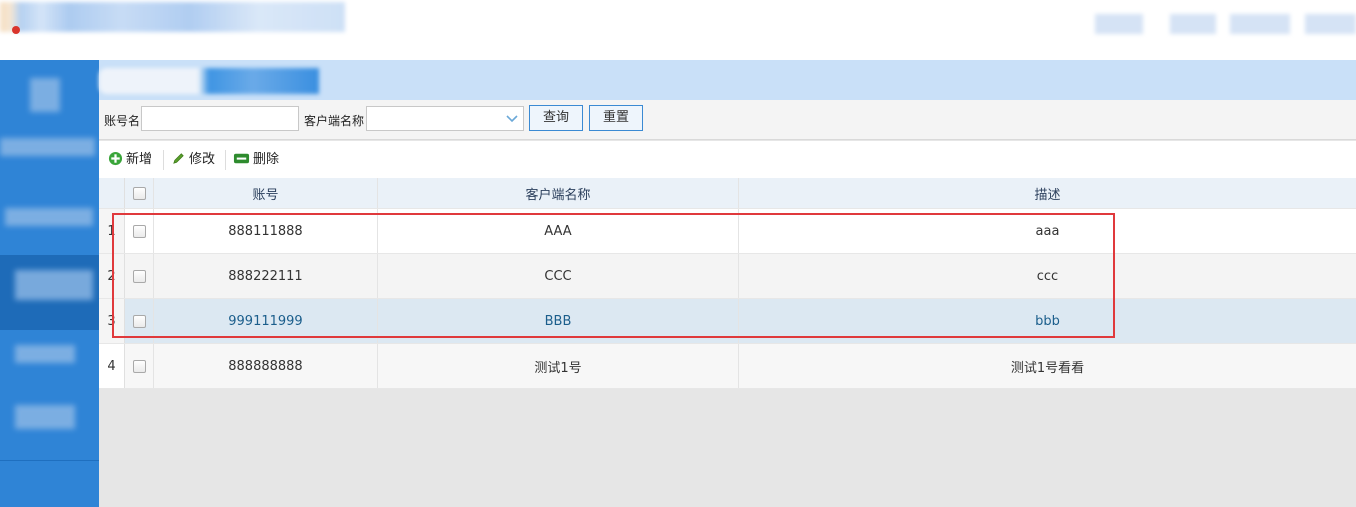  Describe the element at coordinates (112, 276) in the screenshot. I see `row-number: 2` at that location.